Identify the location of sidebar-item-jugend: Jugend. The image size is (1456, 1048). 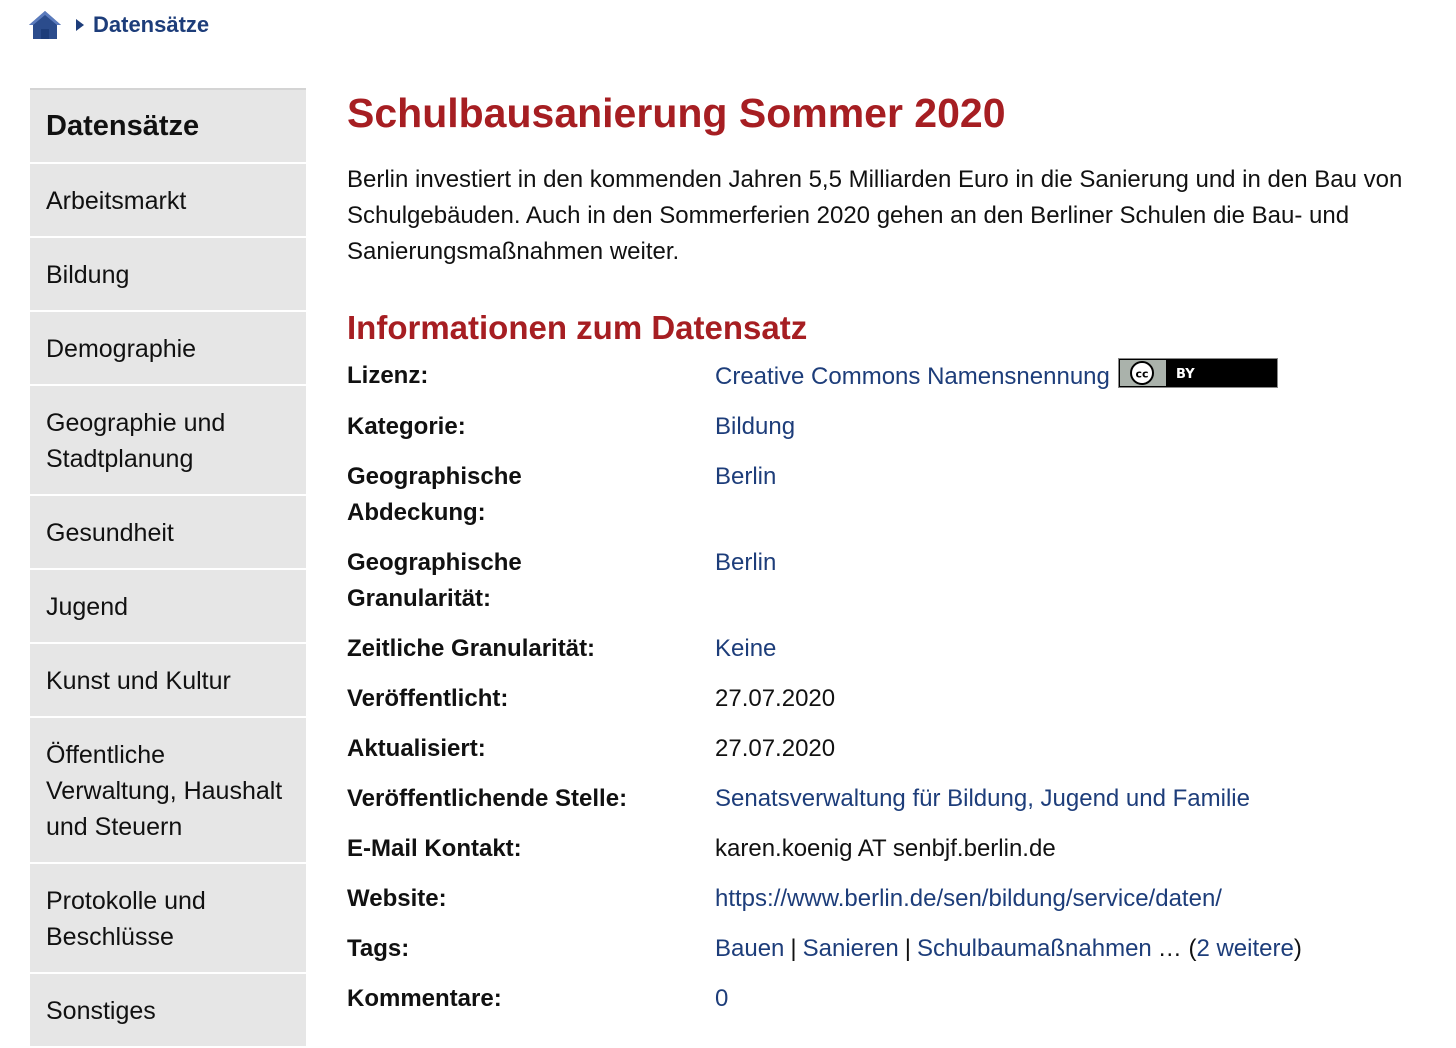
(168, 607).